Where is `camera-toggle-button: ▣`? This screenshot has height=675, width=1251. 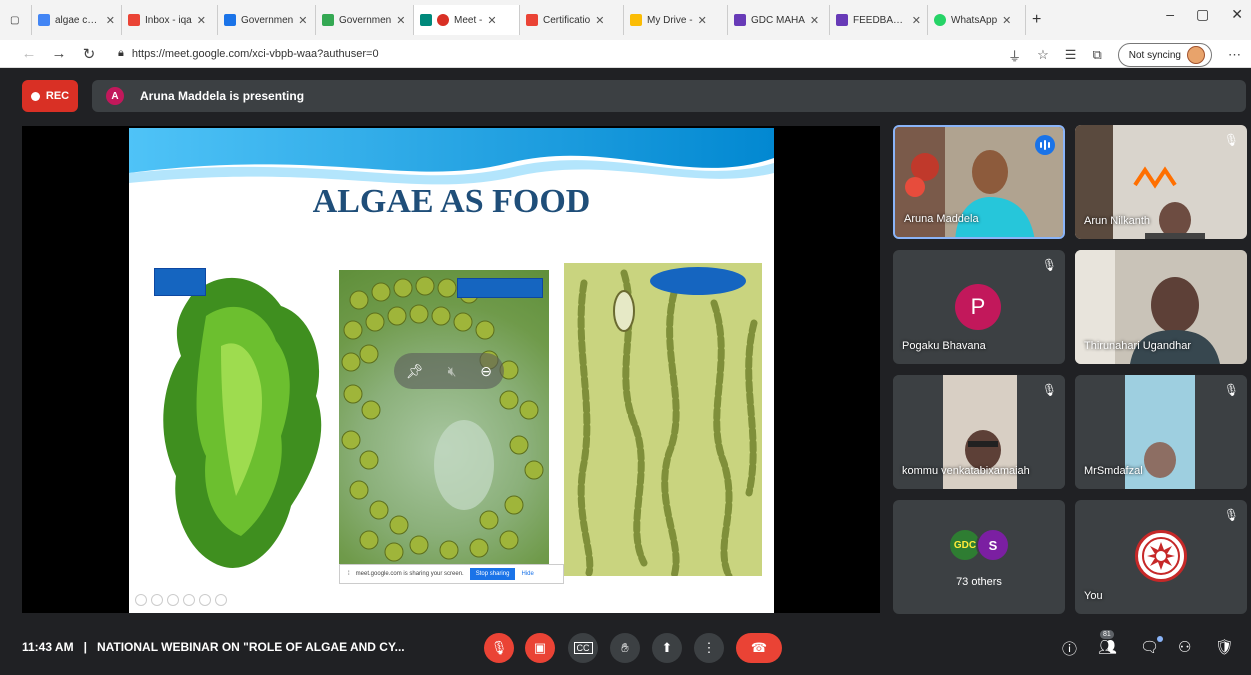 camera-toggle-button: ▣ is located at coordinates (540, 648).